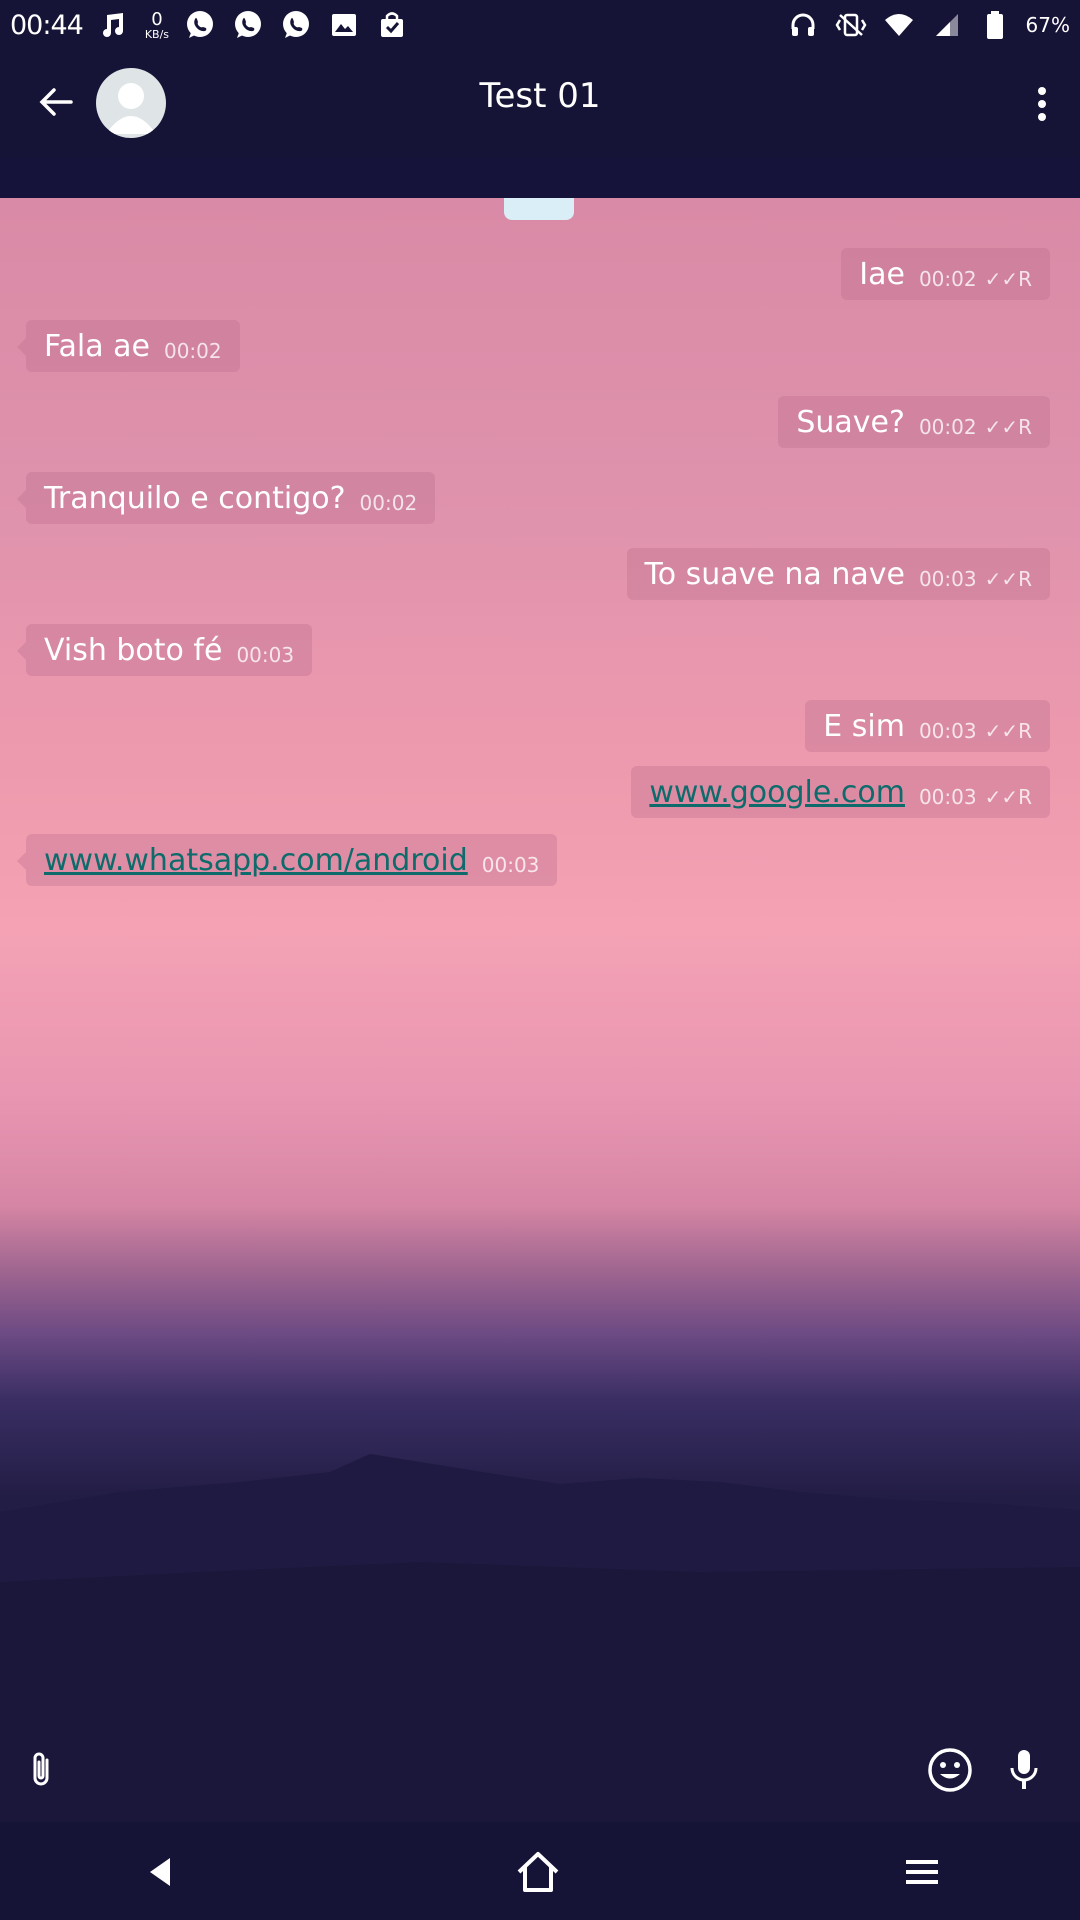 The image size is (1080, 1920). What do you see at coordinates (540, 25) in the screenshot?
I see `status-bar: 00:44 0 KB/s 67%` at bounding box center [540, 25].